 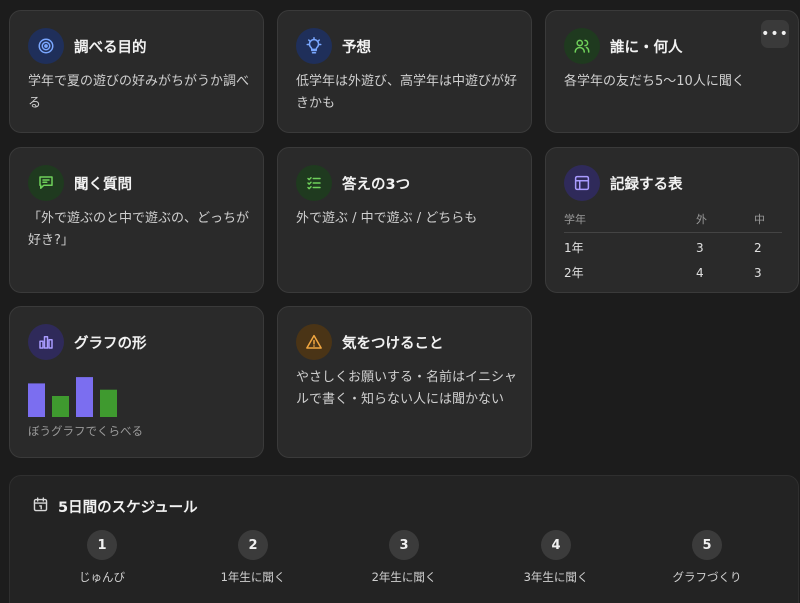 What do you see at coordinates (314, 46) in the screenshot?
I see `lightbulb-icon` at bounding box center [314, 46].